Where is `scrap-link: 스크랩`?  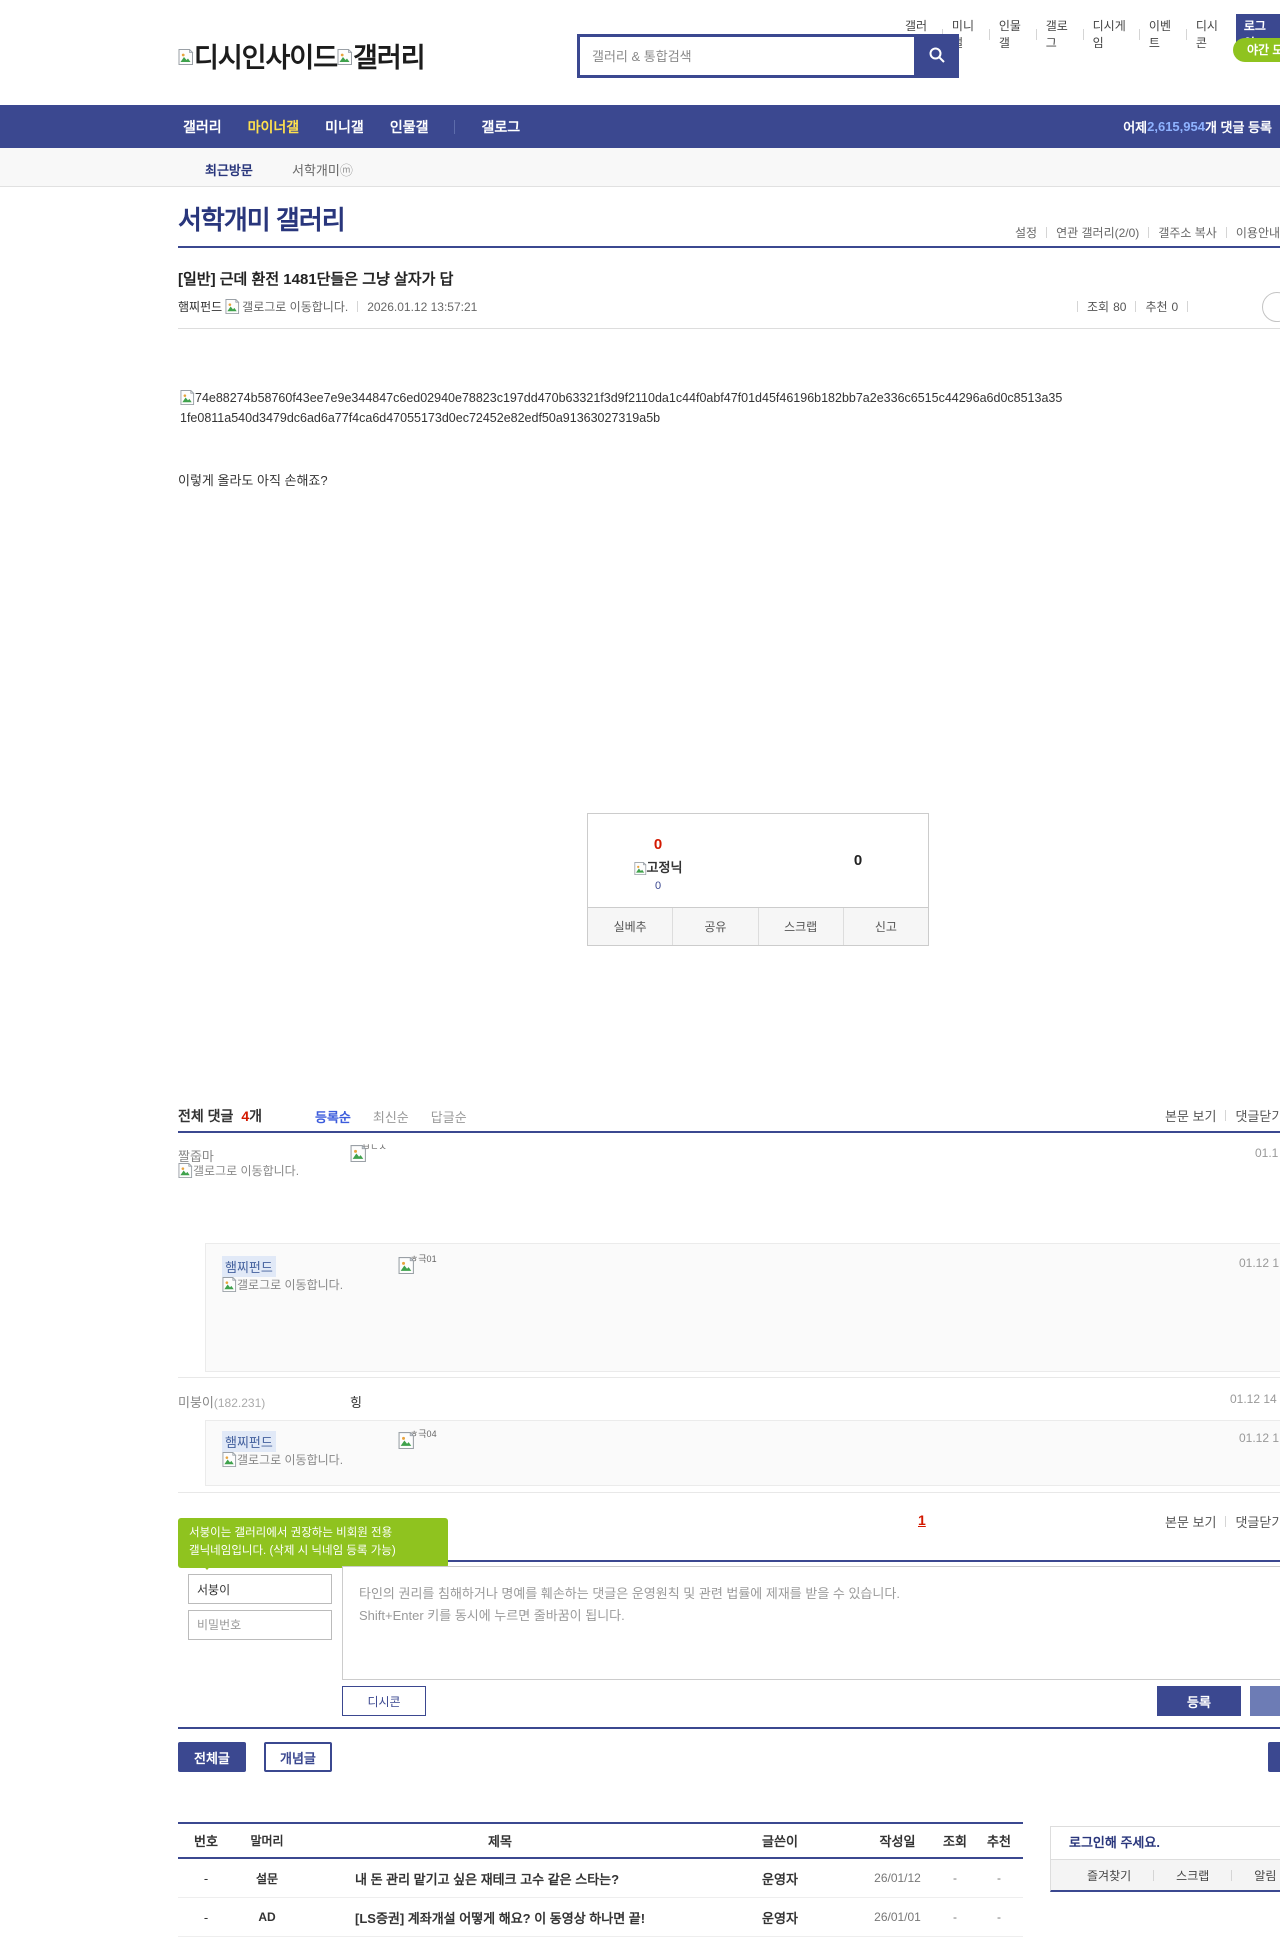
scrap-link: 스크랩 is located at coordinates (1192, 1875).